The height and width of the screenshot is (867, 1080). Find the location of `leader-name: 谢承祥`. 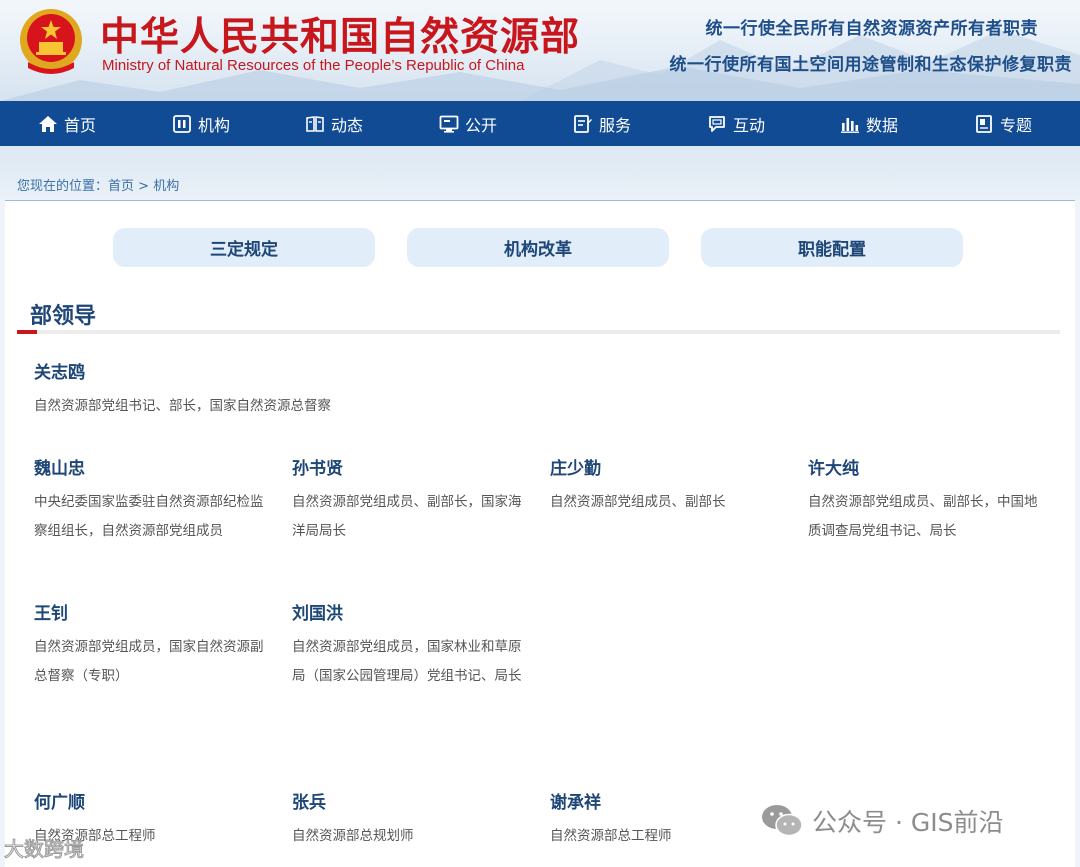

leader-name: 谢承祥 is located at coordinates (665, 803).